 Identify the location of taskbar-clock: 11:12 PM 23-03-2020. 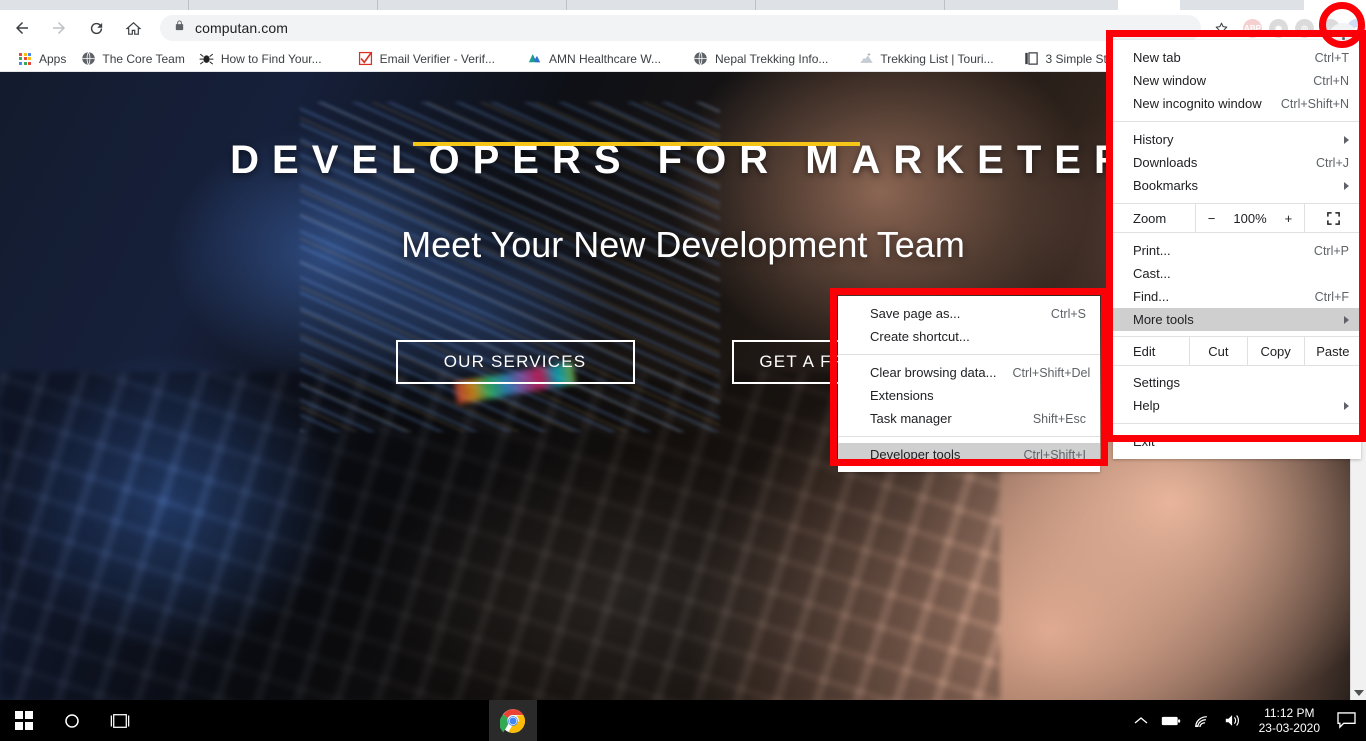
(1289, 721).